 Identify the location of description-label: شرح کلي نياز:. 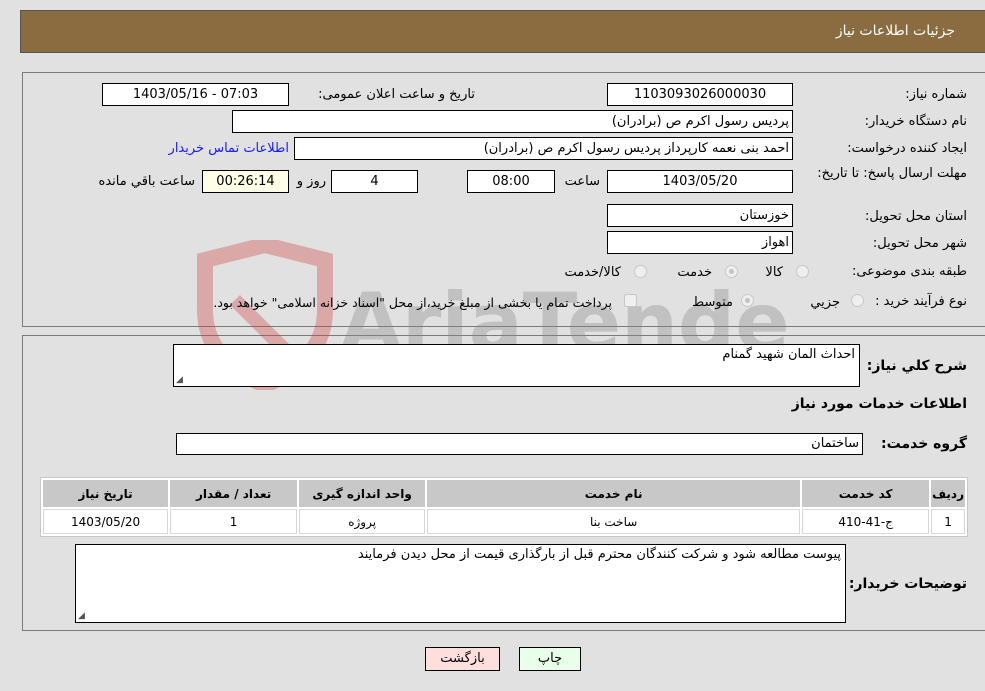
(916, 366).